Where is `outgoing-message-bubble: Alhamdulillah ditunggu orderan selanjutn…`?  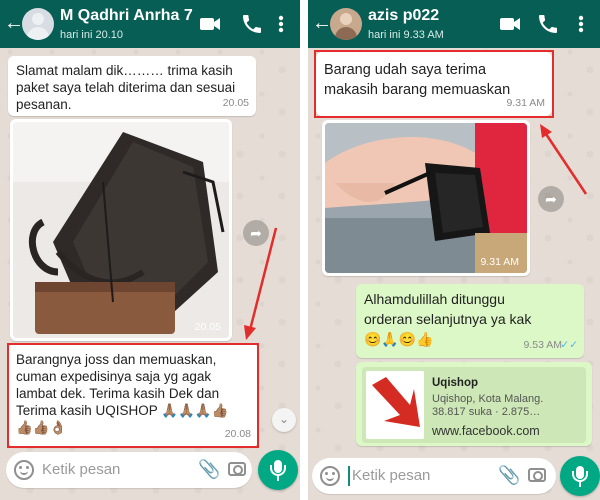
outgoing-message-bubble: Alhamdulillah ditunggu orderan selanjutn… is located at coordinates (470, 321).